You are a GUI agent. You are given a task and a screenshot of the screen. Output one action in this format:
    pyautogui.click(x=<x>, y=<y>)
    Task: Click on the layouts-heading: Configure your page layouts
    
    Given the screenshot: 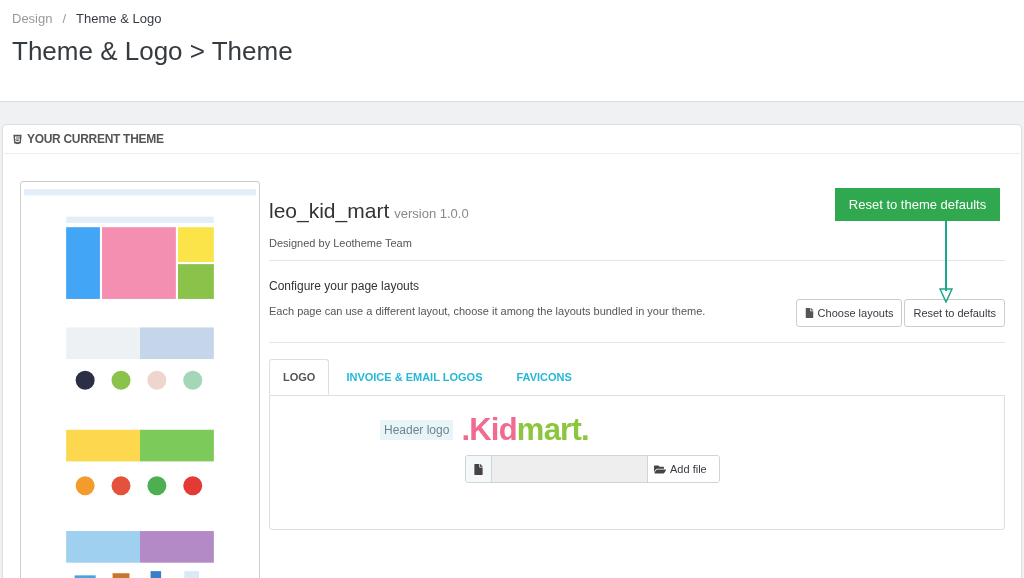 What is the action you would take?
    pyautogui.click(x=345, y=286)
    